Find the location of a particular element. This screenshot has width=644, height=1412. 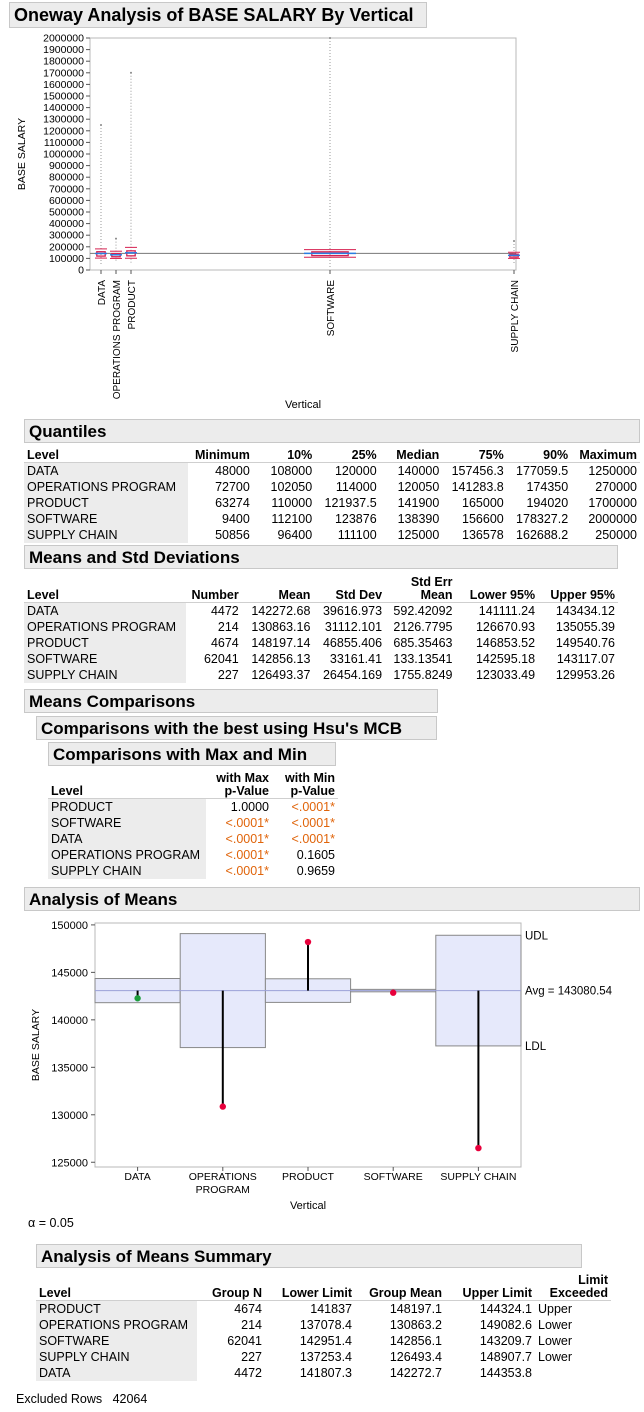

table-cell: 39616.973 is located at coordinates (352, 610).